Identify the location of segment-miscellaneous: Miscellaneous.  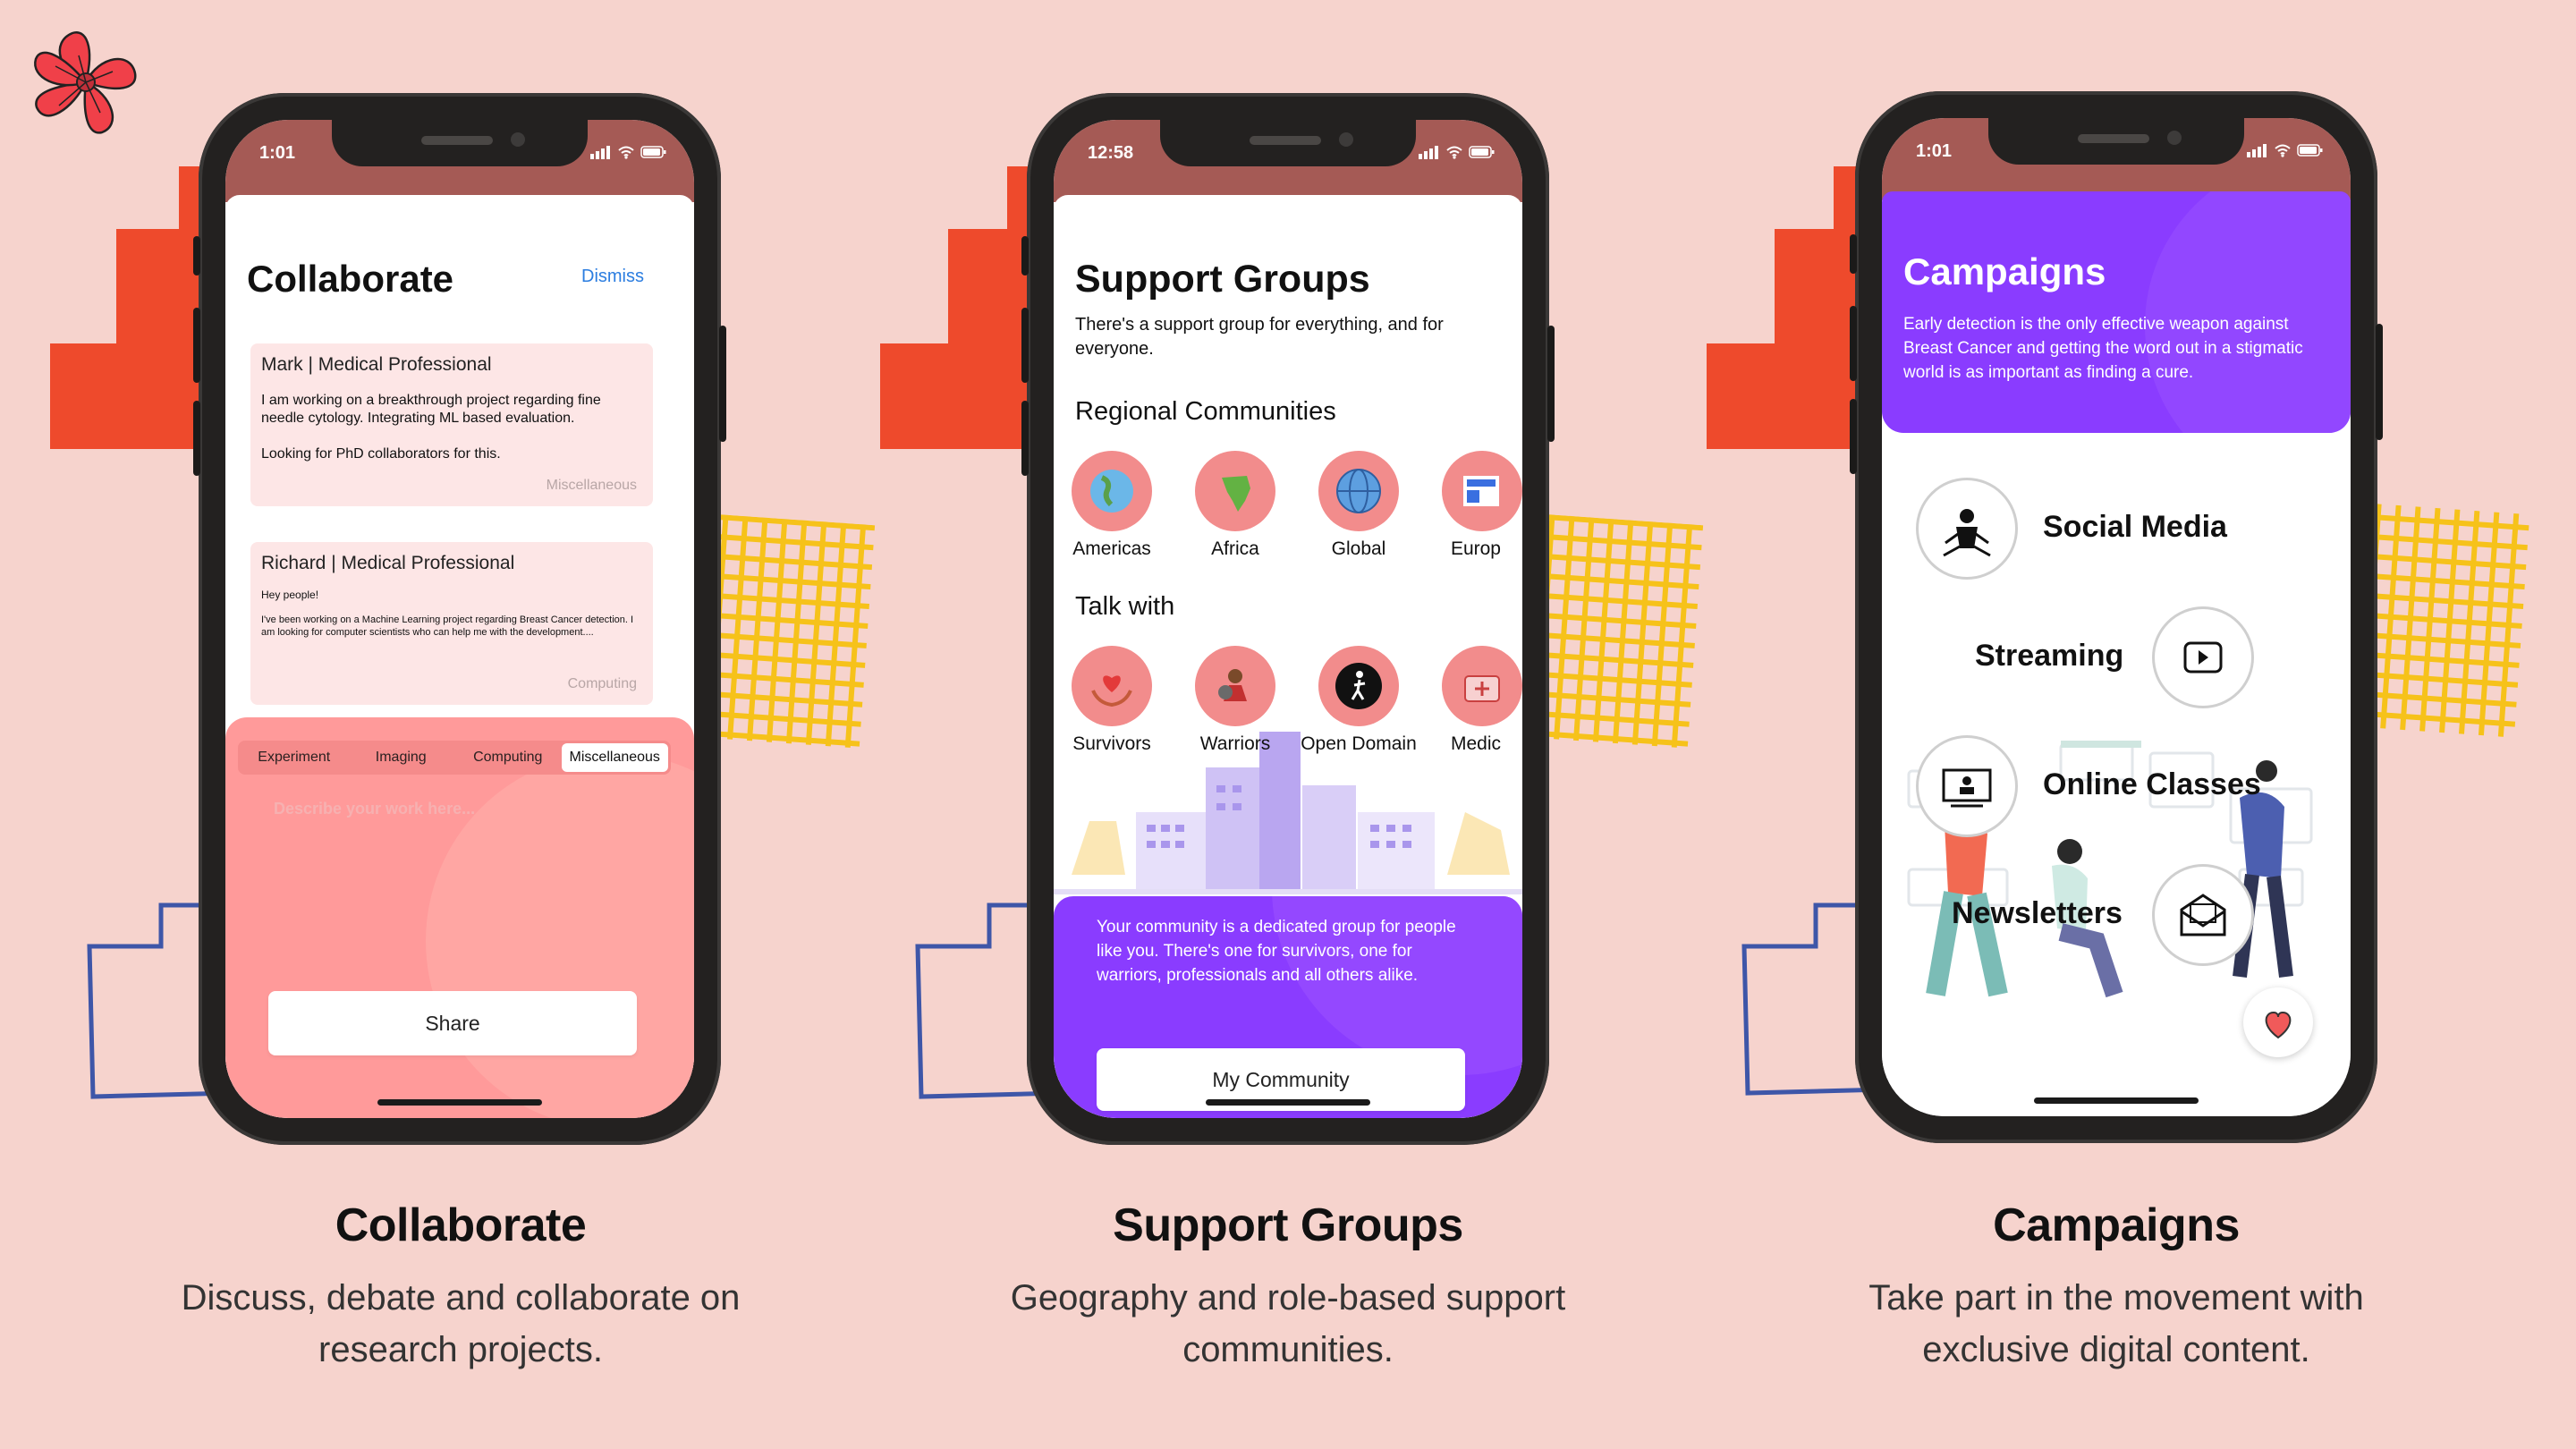
(614, 757).